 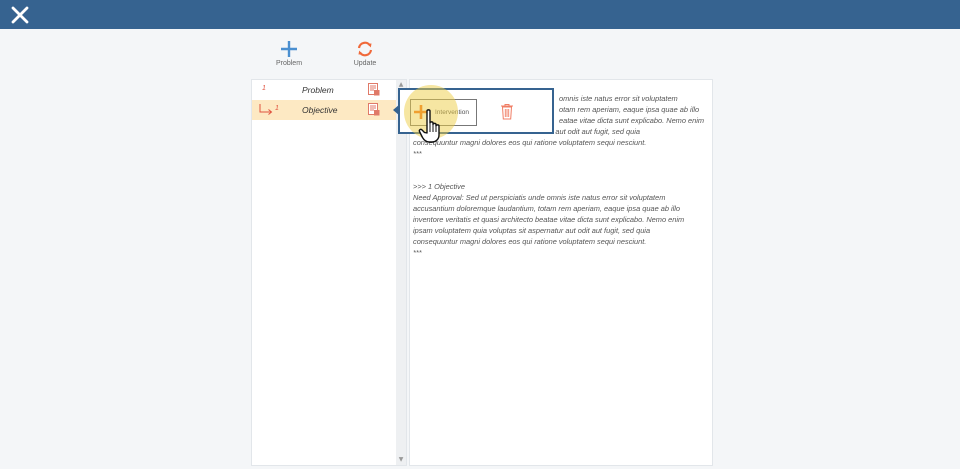 I want to click on tree-item-label: Problem, so click(x=318, y=90).